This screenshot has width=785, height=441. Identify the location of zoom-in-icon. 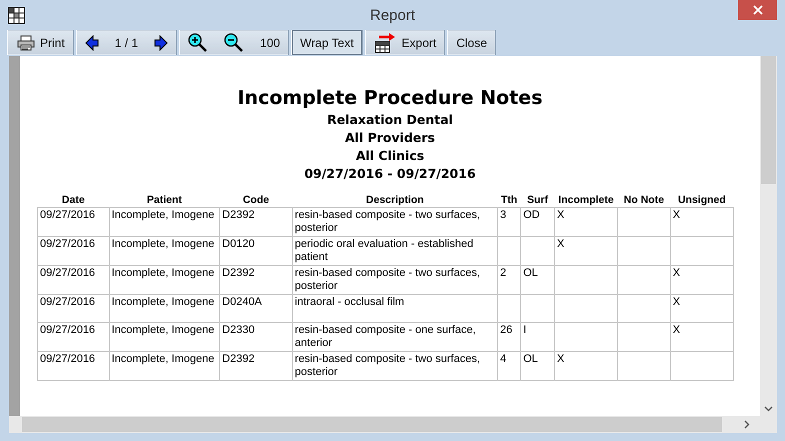
(198, 42).